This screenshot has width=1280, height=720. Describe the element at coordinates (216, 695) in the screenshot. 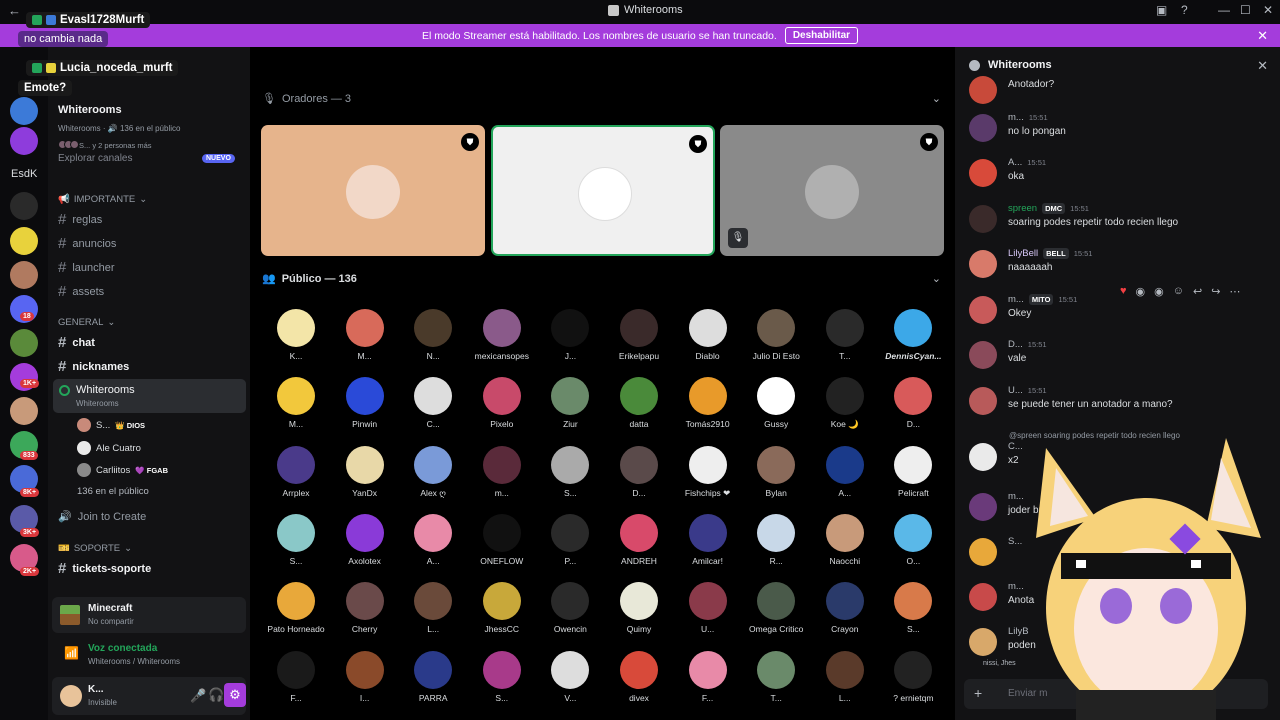

I see `headphones-icon: 🎧` at that location.